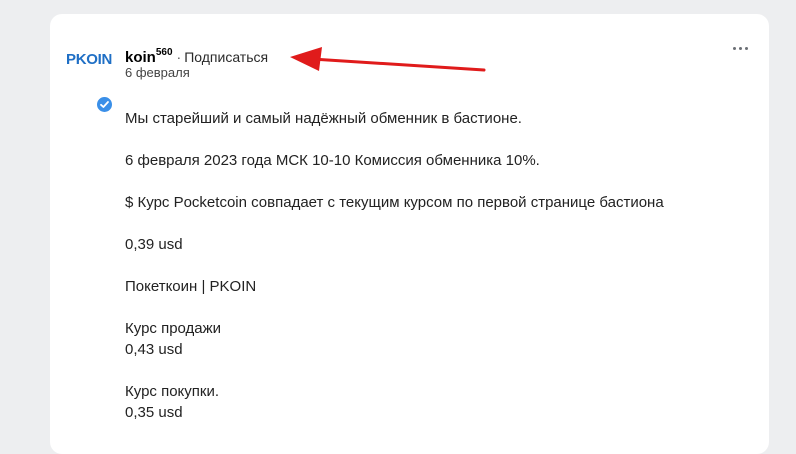 This screenshot has width=796, height=454. I want to click on post-paragraph: 0,39 usd, so click(154, 244).